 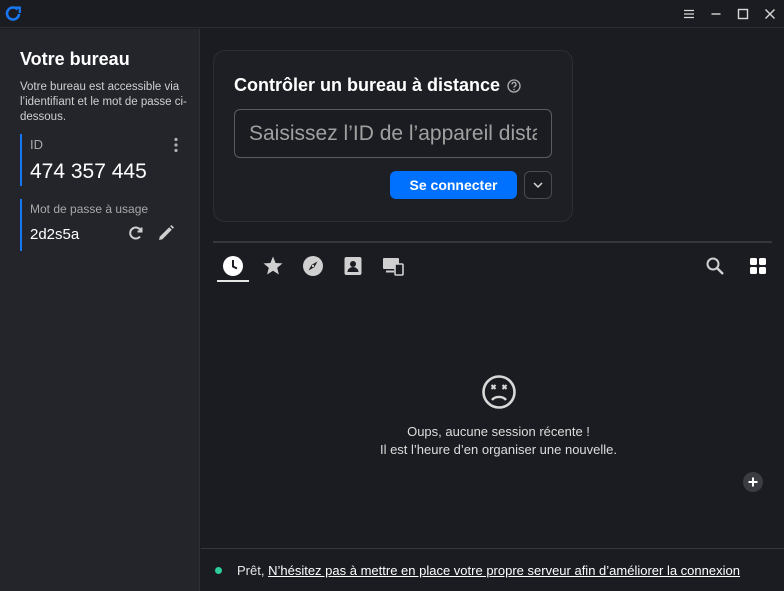 I want to click on connect-button: Se connecter, so click(x=453, y=185).